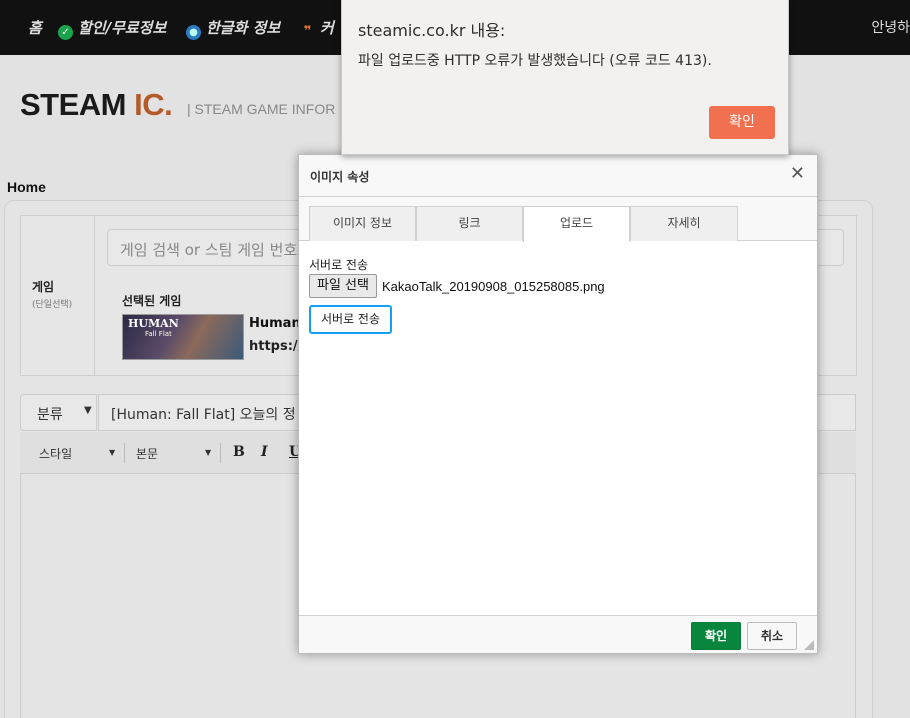 The image size is (910, 718). Describe the element at coordinates (275, 346) in the screenshot. I see `selected-game-url: https://` at that location.